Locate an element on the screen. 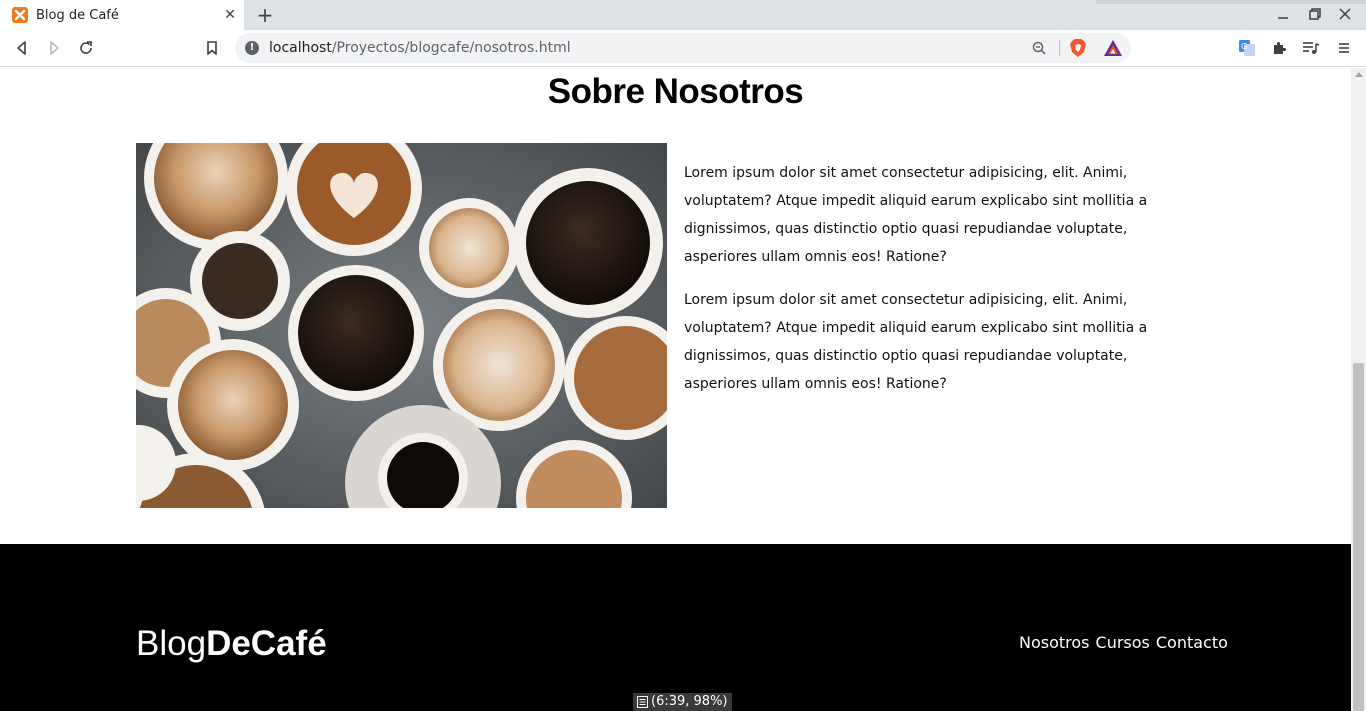 This screenshot has width=1366, height=711. close-window-icon is located at coordinates (1346, 15).